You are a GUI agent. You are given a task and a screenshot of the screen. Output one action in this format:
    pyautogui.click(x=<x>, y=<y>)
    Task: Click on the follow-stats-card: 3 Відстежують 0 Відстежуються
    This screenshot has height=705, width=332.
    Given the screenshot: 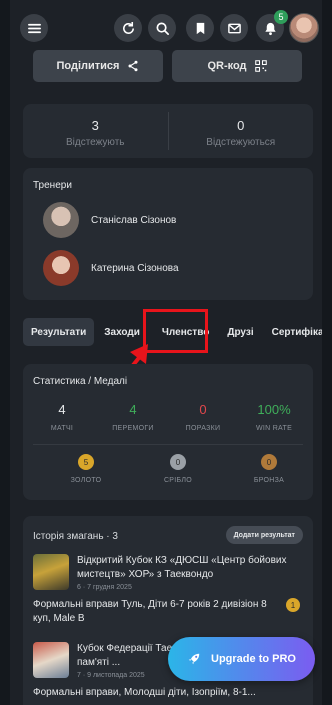 What is the action you would take?
    pyautogui.click(x=168, y=131)
    